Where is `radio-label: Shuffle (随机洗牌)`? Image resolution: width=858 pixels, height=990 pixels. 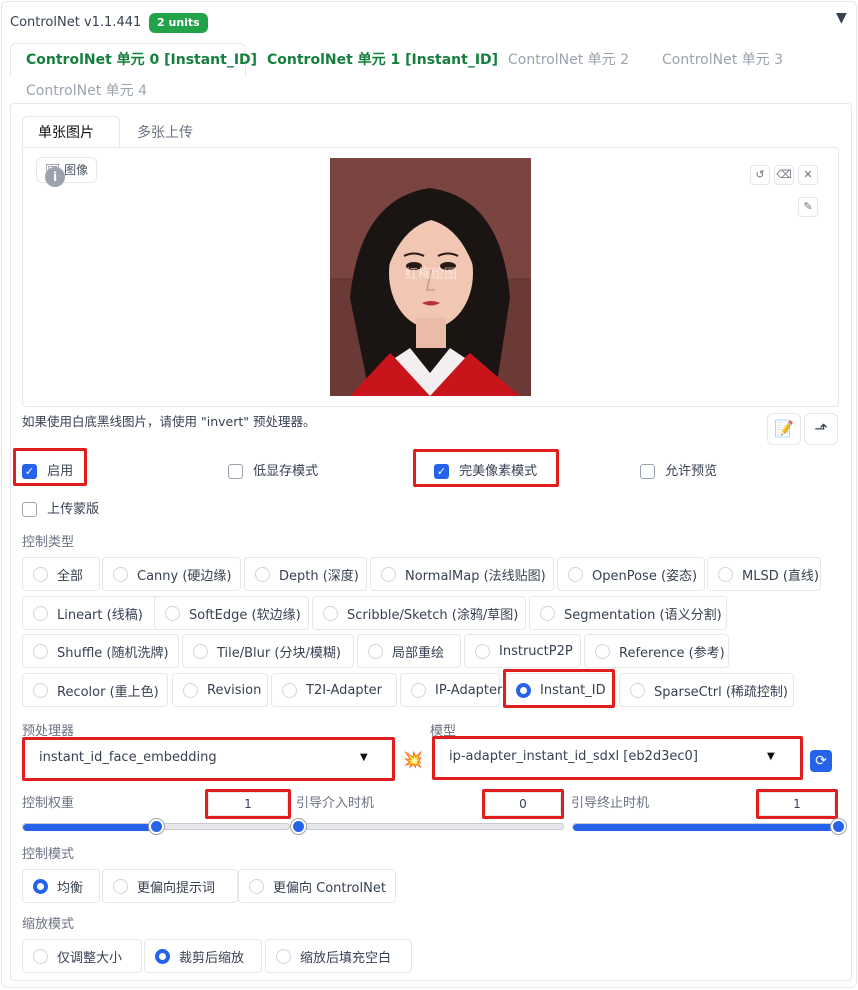
radio-label: Shuffle (随机洗牌) is located at coordinates (113, 653).